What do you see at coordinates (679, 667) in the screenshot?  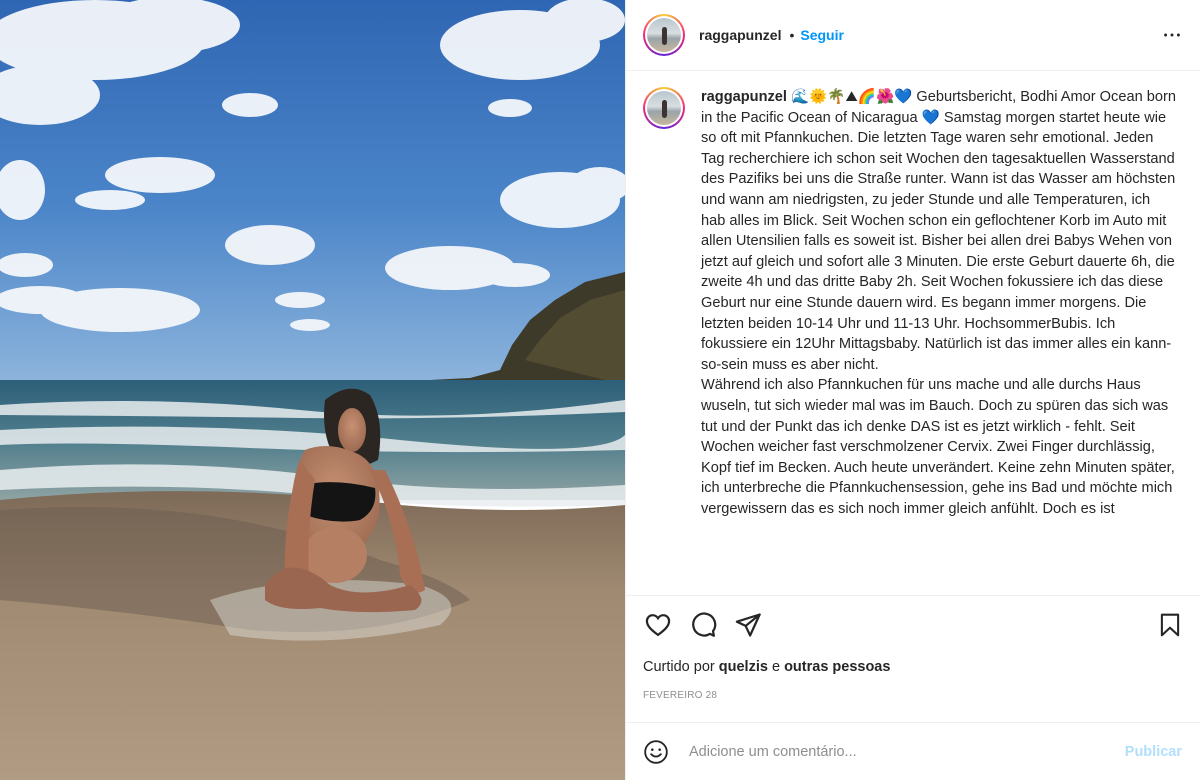 I see `likes-prefix: Curtido por` at bounding box center [679, 667].